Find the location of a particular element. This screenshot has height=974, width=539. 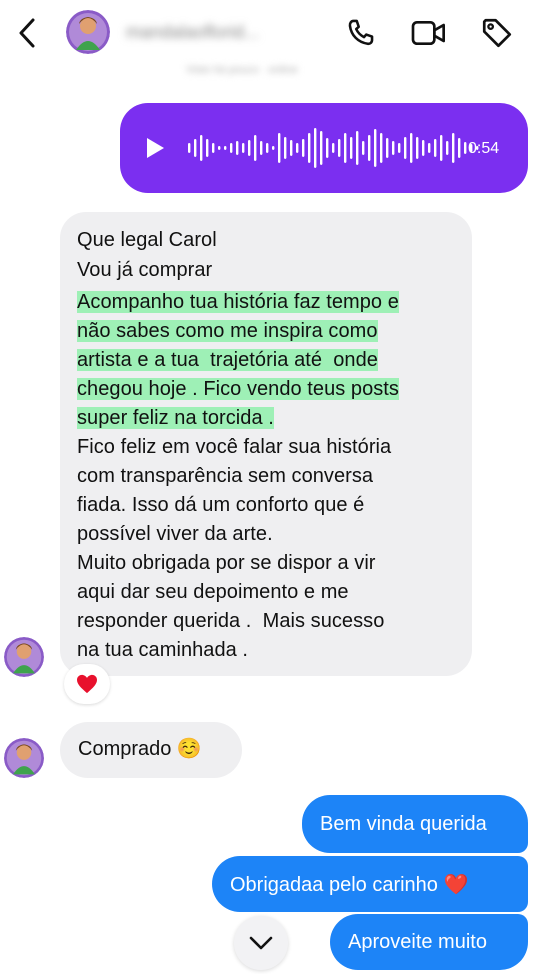

chevron-left-icon is located at coordinates (27, 33).